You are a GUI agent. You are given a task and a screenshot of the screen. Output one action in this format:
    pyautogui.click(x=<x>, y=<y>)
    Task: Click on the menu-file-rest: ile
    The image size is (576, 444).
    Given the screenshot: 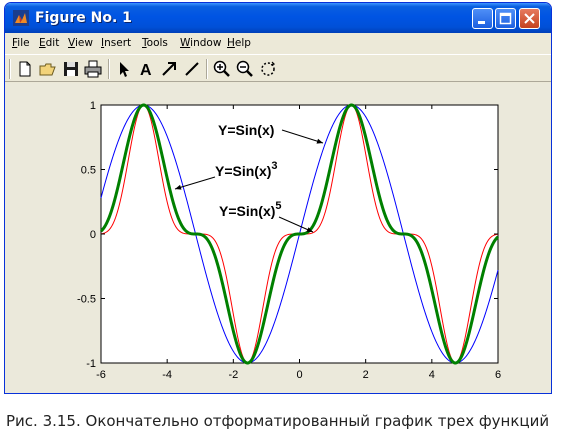 What is the action you would take?
    pyautogui.click(x=23, y=43)
    